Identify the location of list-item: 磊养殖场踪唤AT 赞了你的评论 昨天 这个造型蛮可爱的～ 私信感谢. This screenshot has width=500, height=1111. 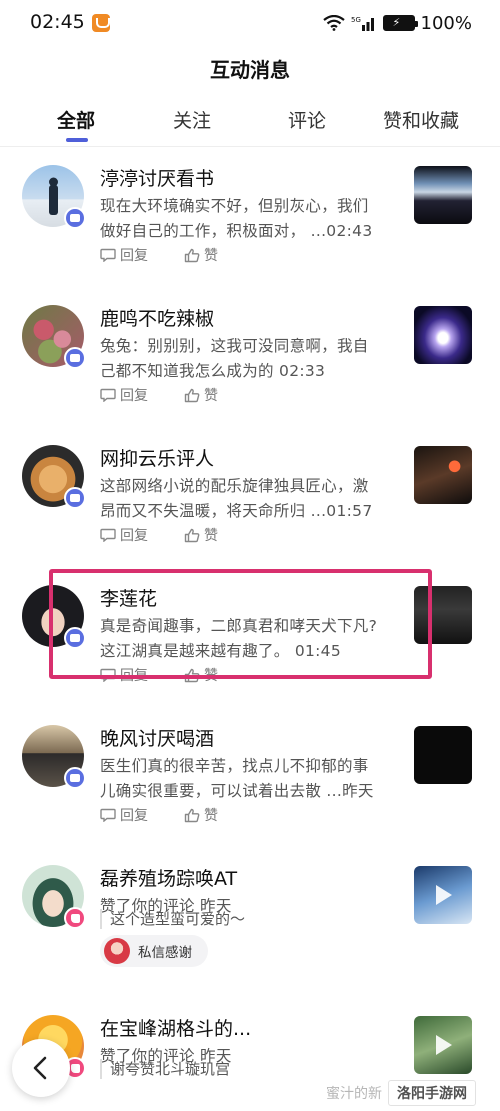
(250, 935).